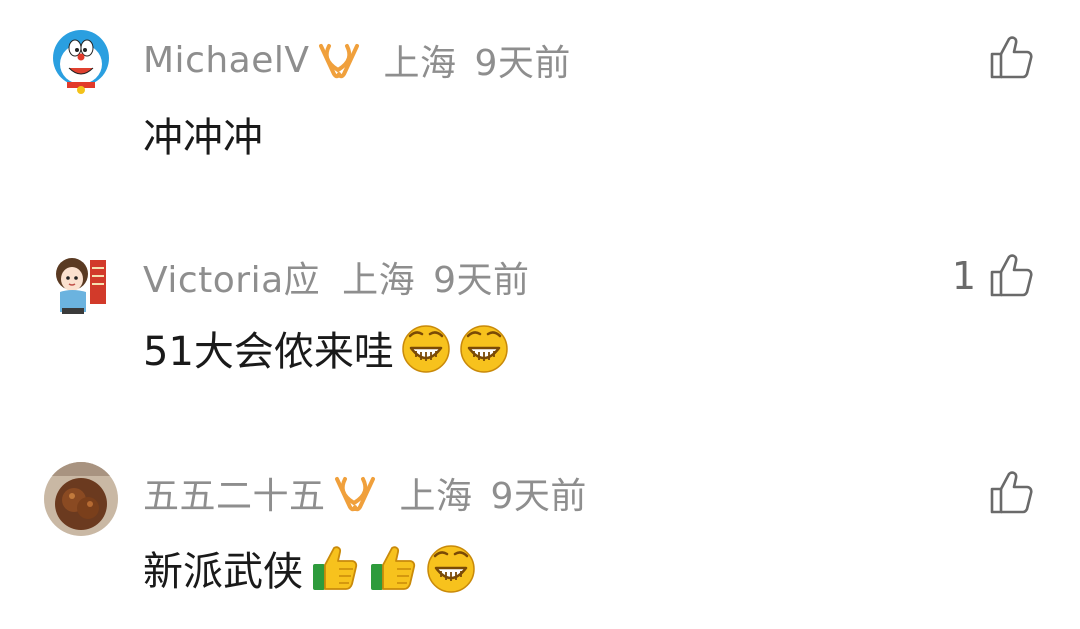 The image size is (1080, 629). I want to click on comment-text: 51大会侬来哇, so click(326, 348).